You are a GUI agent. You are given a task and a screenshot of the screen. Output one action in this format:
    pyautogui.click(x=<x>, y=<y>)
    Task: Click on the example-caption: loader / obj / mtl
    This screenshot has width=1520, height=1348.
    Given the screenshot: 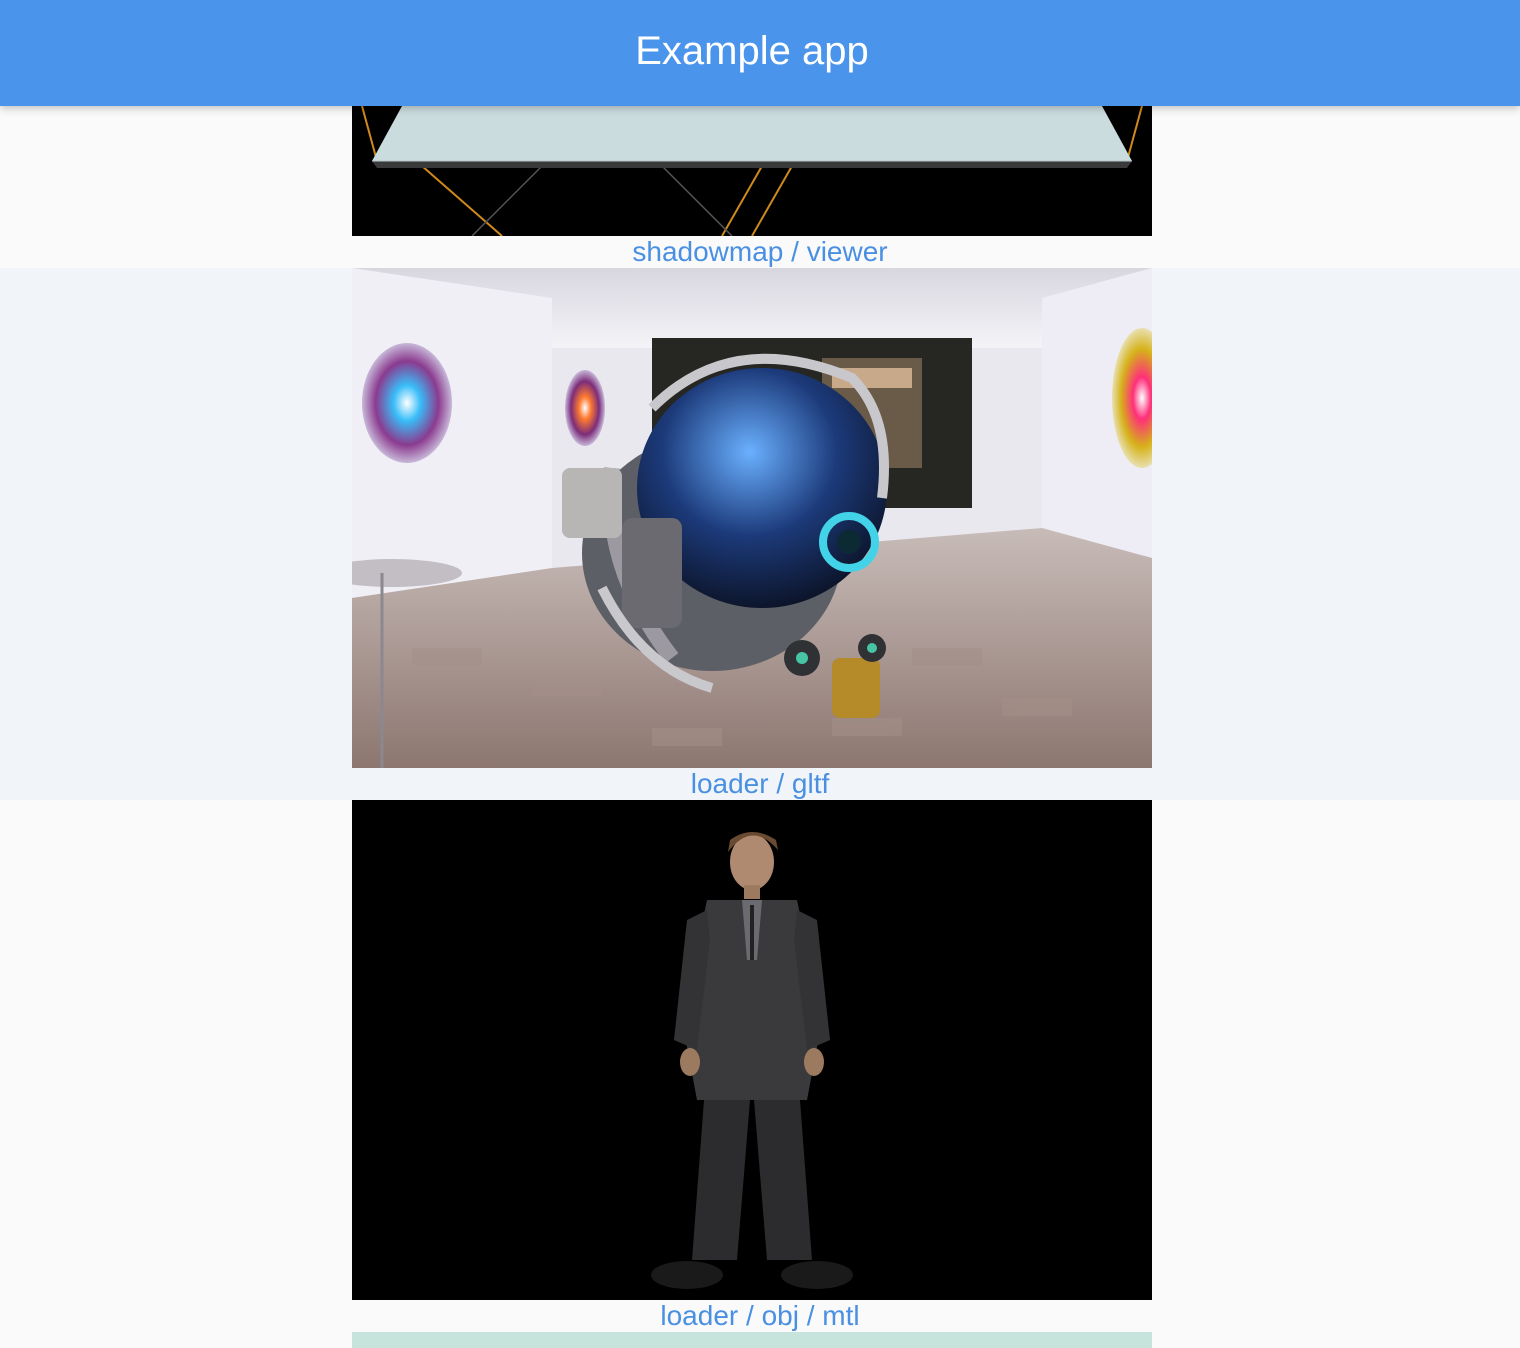 What is the action you would take?
    pyautogui.click(x=760, y=1316)
    